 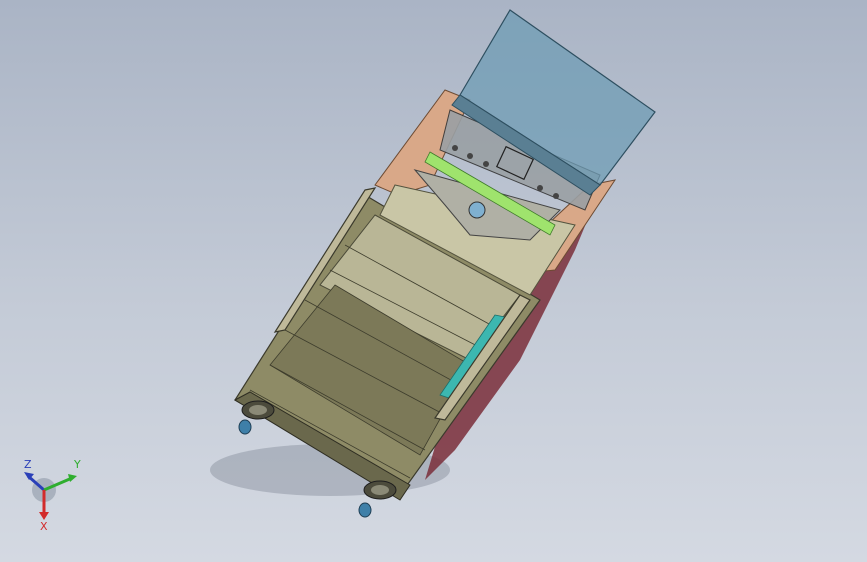 I want to click on x-axis-label: X, so click(x=44, y=526).